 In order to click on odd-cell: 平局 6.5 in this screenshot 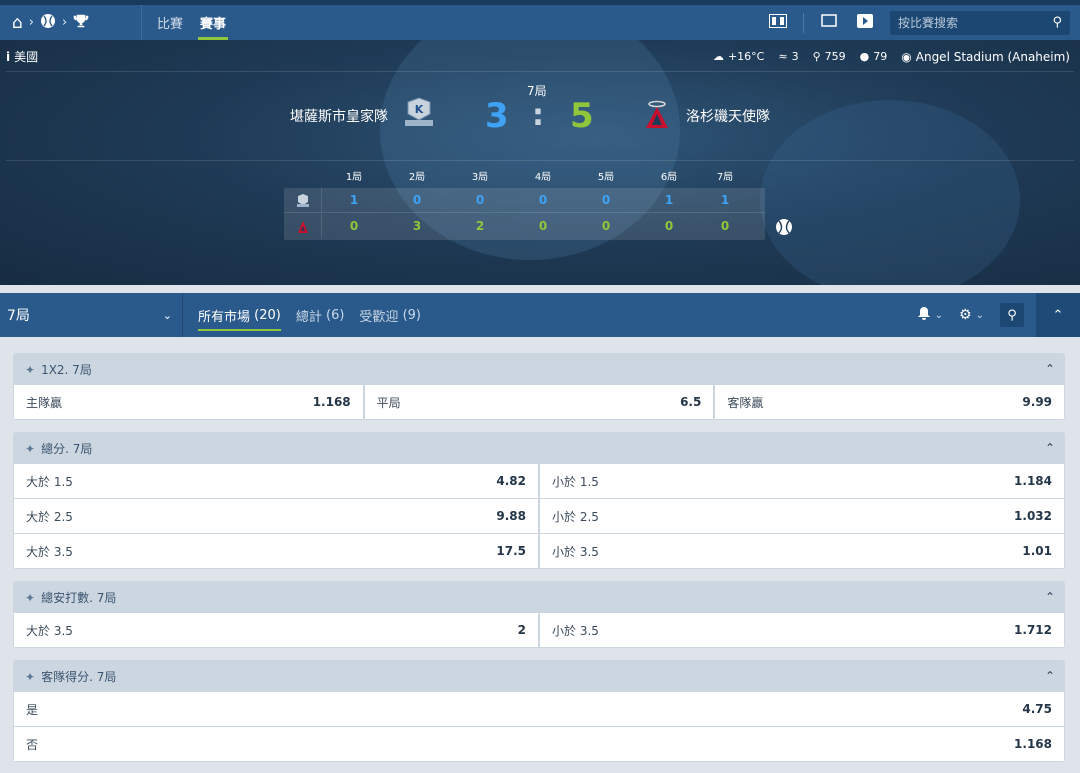, I will do `click(539, 402)`.